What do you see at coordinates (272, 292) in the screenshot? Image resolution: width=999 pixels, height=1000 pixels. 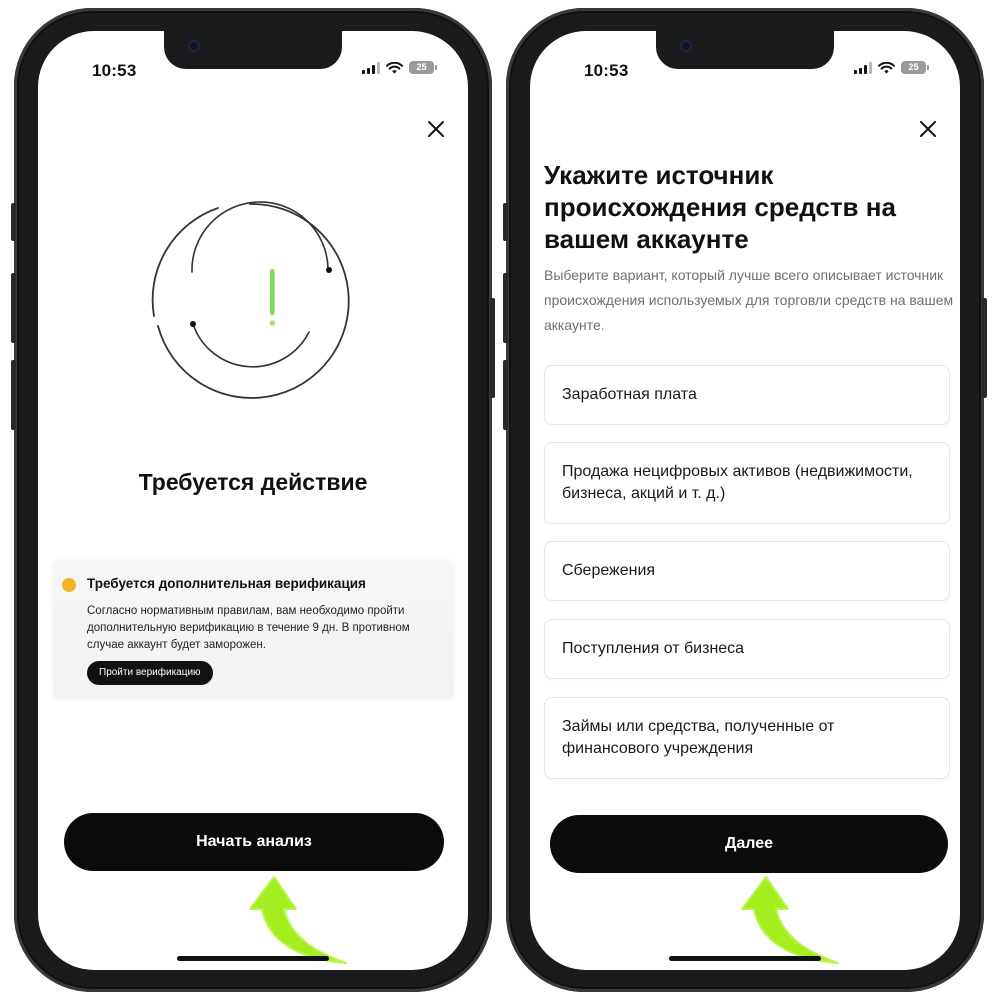 I see `exclamation-icon` at bounding box center [272, 292].